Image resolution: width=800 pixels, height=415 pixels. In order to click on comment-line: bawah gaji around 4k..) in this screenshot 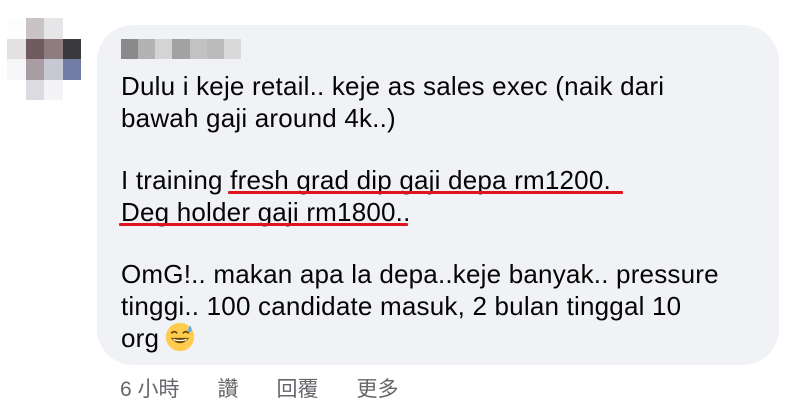, I will do `click(258, 118)`.